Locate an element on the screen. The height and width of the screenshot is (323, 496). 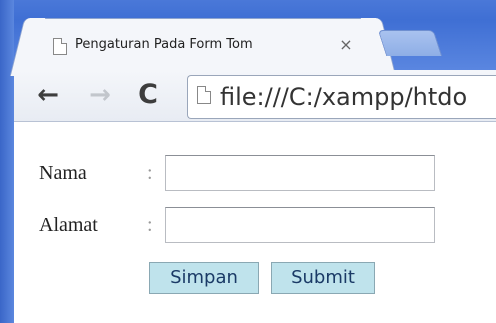
alamat-input is located at coordinates (300, 225).